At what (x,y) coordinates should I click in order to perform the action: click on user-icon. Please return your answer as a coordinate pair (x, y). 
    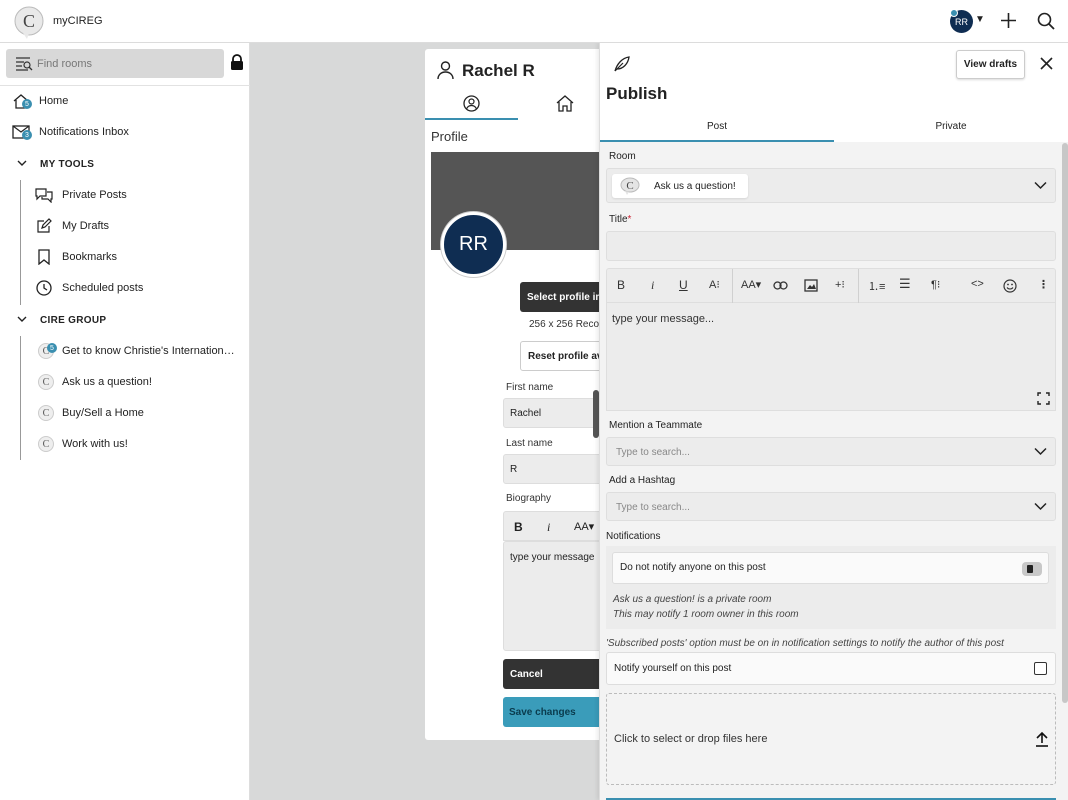
    Looking at the image, I should click on (445, 70).